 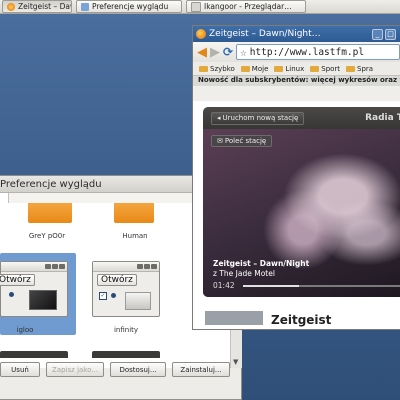 What do you see at coordinates (196, 6) in the screenshot?
I see `browser-icon` at bounding box center [196, 6].